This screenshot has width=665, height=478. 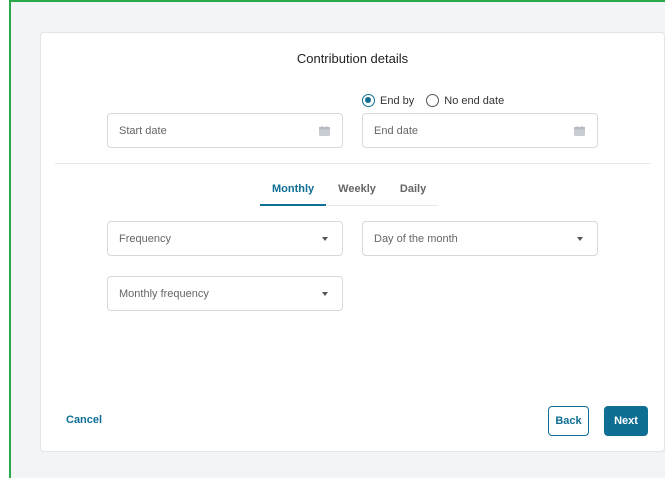 I want to click on no-end-date-label: No end date, so click(x=474, y=100).